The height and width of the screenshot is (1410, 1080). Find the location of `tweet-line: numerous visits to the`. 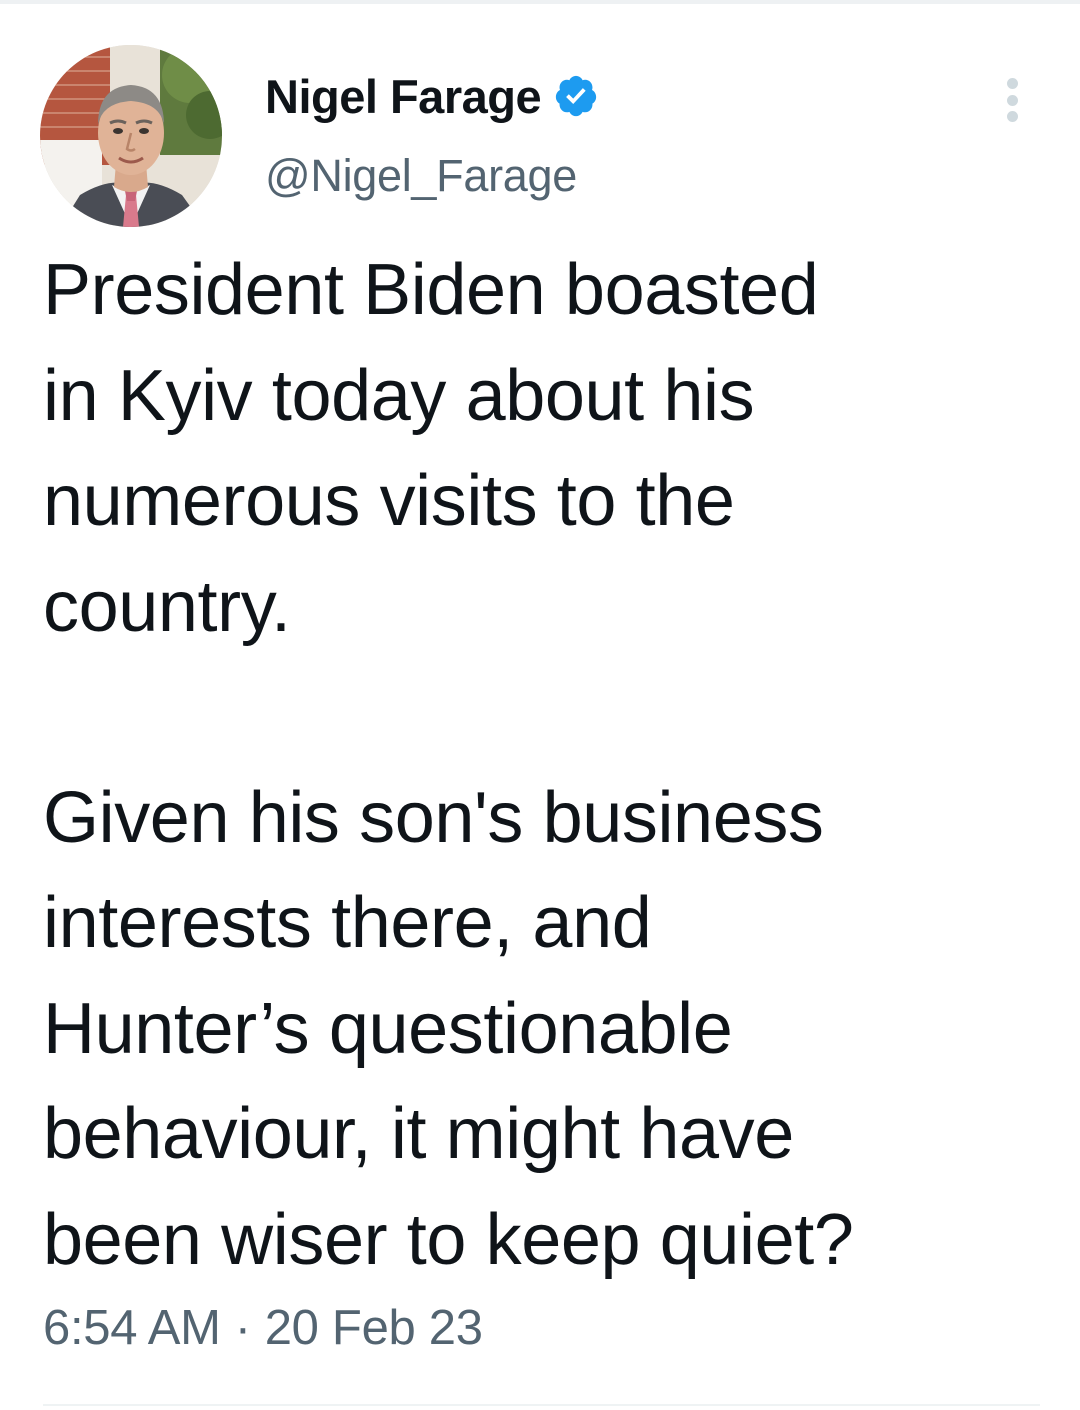

tweet-line: numerous visits to the is located at coordinates (389, 501).